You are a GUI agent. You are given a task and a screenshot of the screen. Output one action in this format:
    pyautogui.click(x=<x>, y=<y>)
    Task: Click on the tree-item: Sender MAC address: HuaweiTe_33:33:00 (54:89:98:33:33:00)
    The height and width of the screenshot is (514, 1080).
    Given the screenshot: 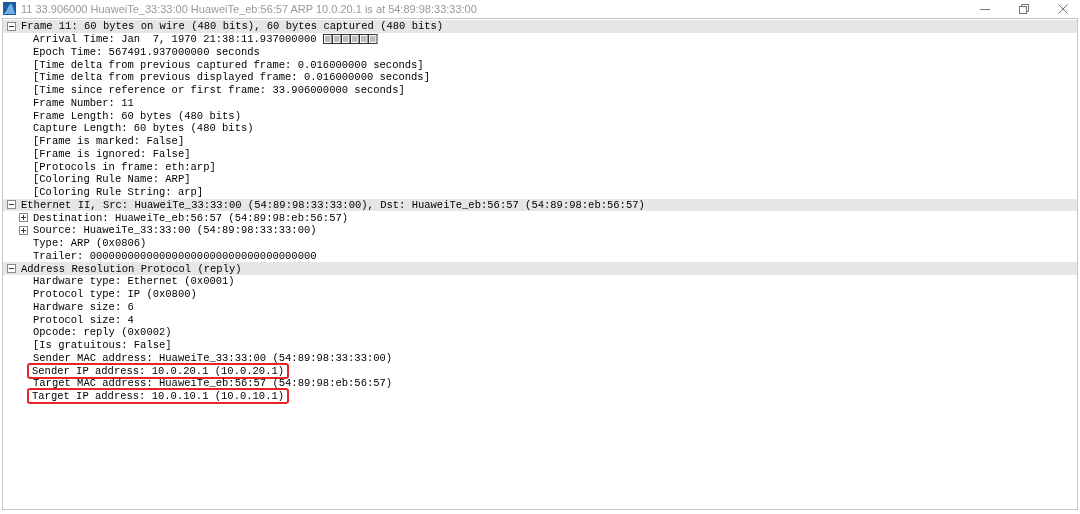 What is the action you would take?
    pyautogui.click(x=213, y=357)
    